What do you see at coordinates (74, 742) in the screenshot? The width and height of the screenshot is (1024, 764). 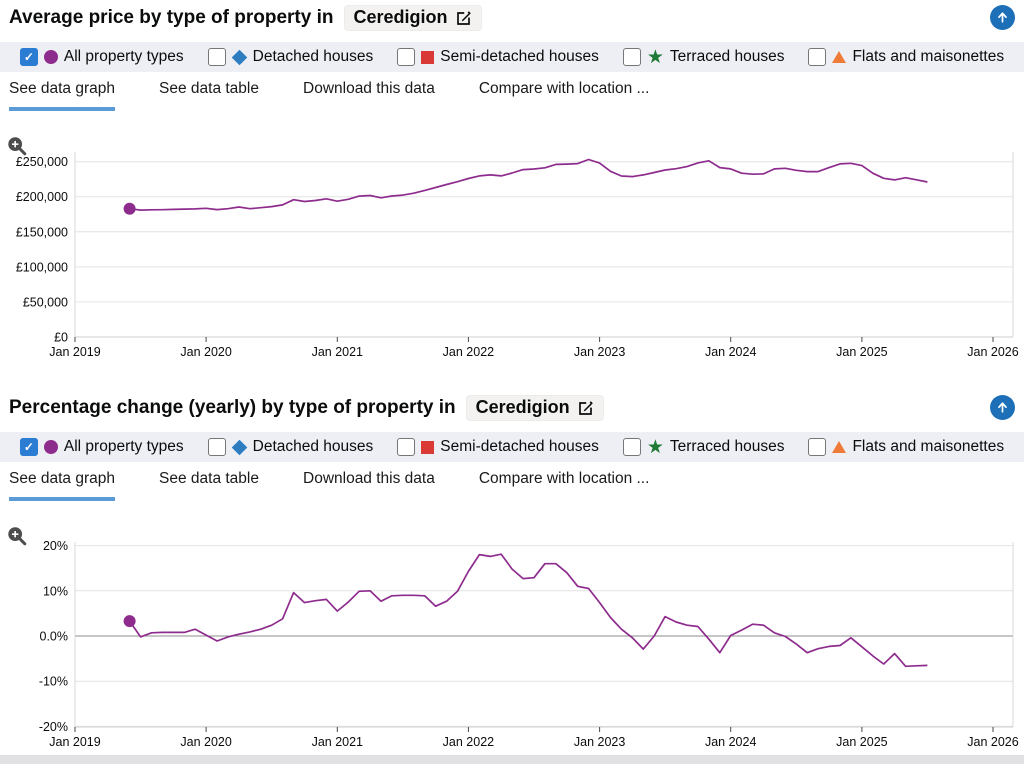 I see `x-axis-label: Jan 2019` at bounding box center [74, 742].